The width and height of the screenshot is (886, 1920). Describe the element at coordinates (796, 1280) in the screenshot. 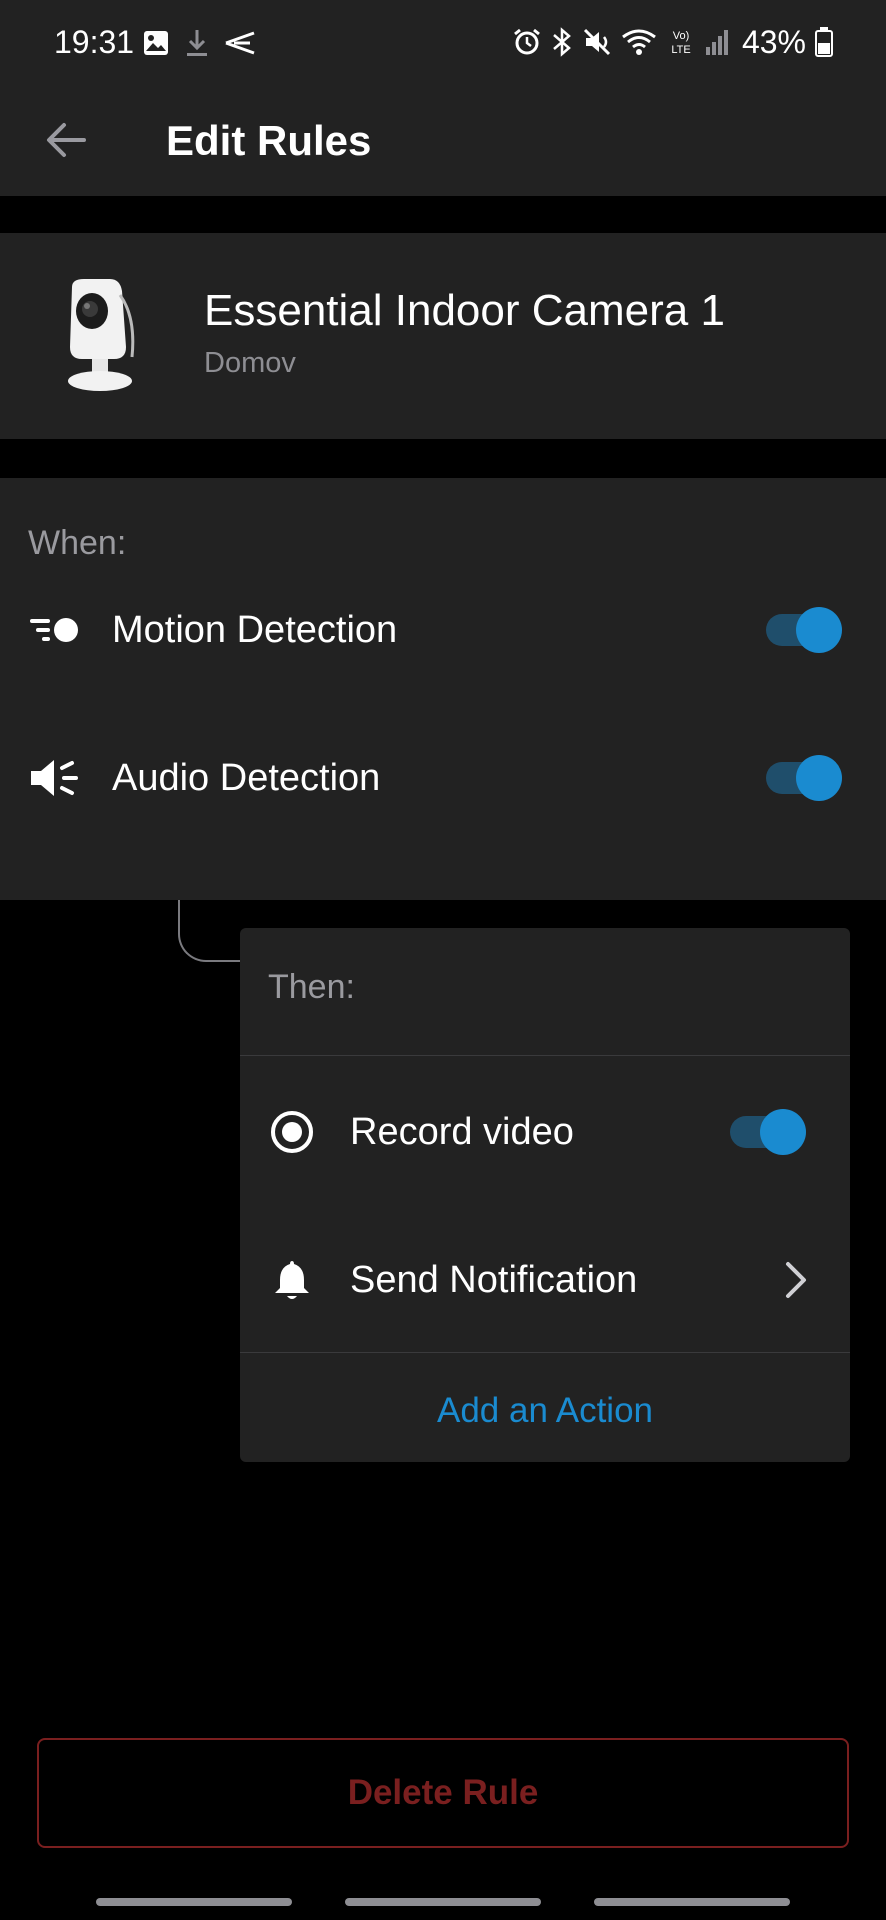

I see `chevron-right-icon` at that location.